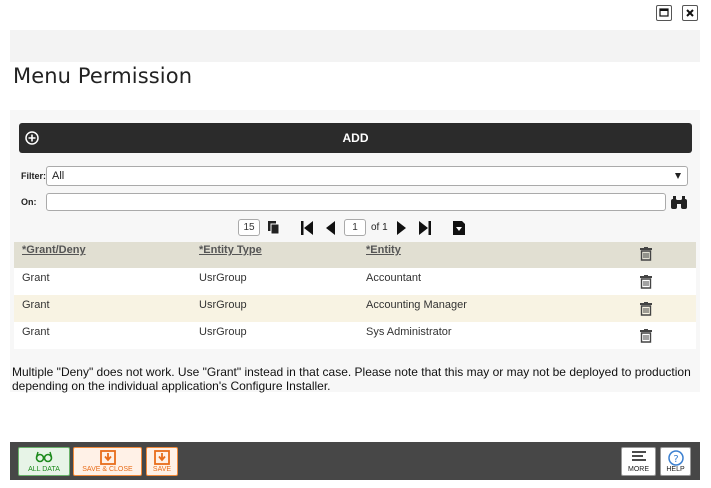 The height and width of the screenshot is (488, 711). I want to click on page-size-copy-icon, so click(274, 228).